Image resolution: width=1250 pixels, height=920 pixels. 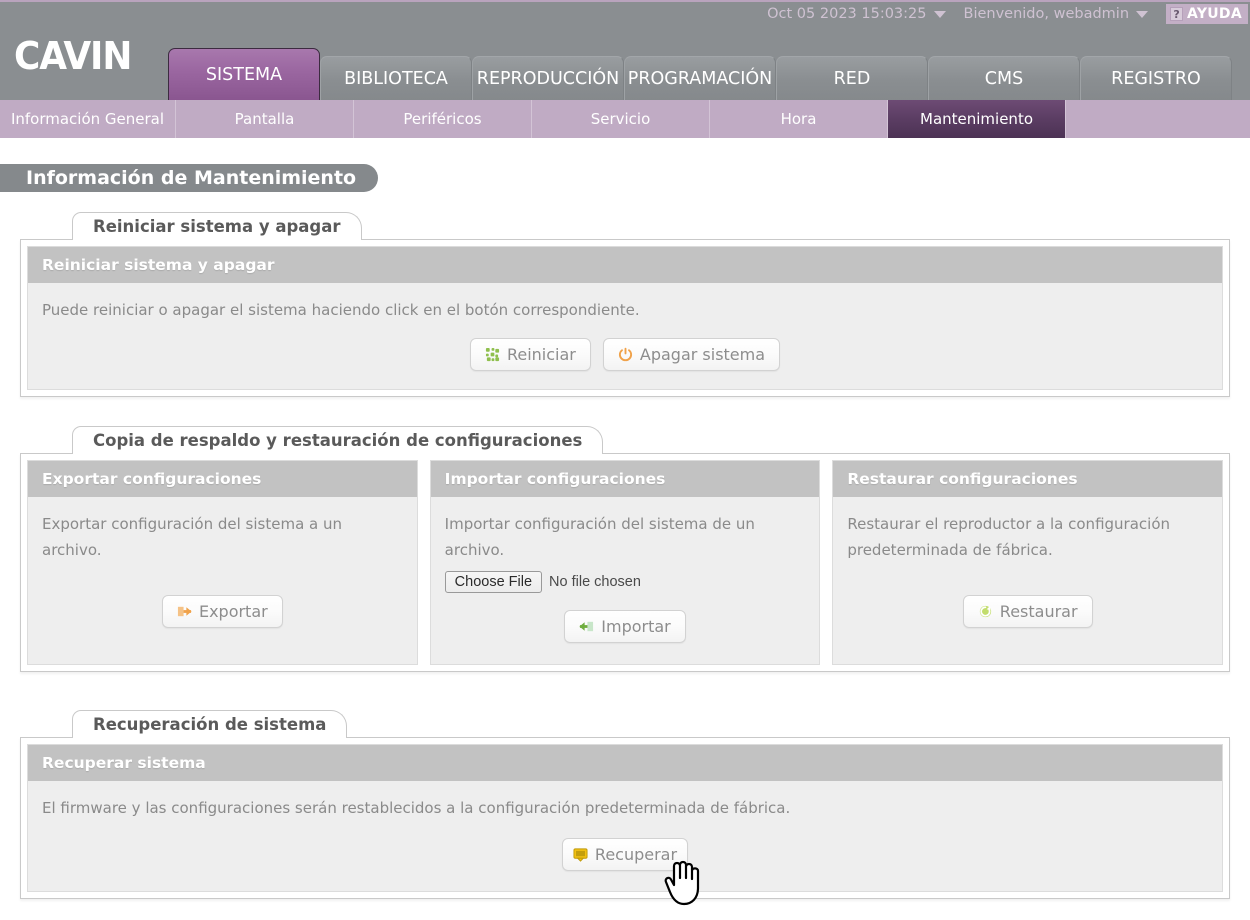 I want to click on main-nav-tab-programacin: PROGRAMACIÓN, so click(x=700, y=78).